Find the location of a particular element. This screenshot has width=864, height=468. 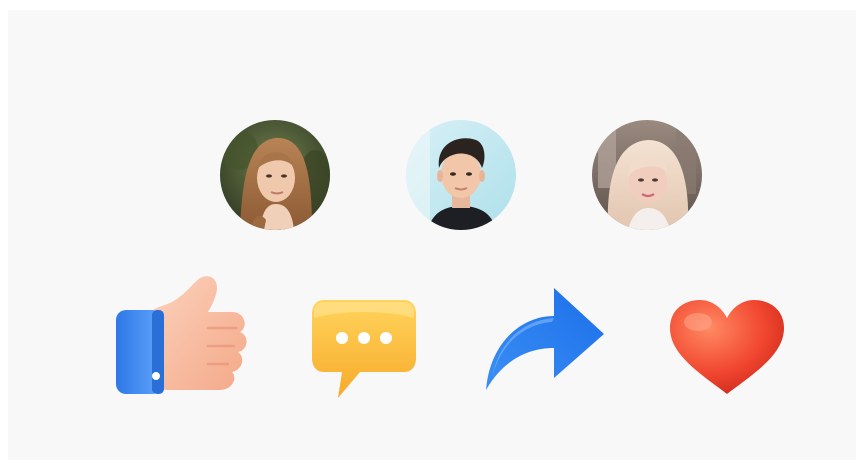

avatar-woman-brown-hair-icon is located at coordinates (275, 175).